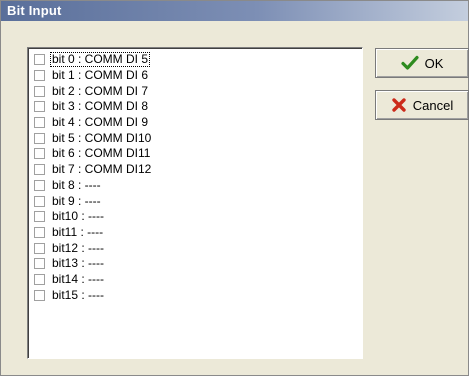 The image size is (469, 376). What do you see at coordinates (34, 10) in the screenshot?
I see `window-title: Bit Input` at bounding box center [34, 10].